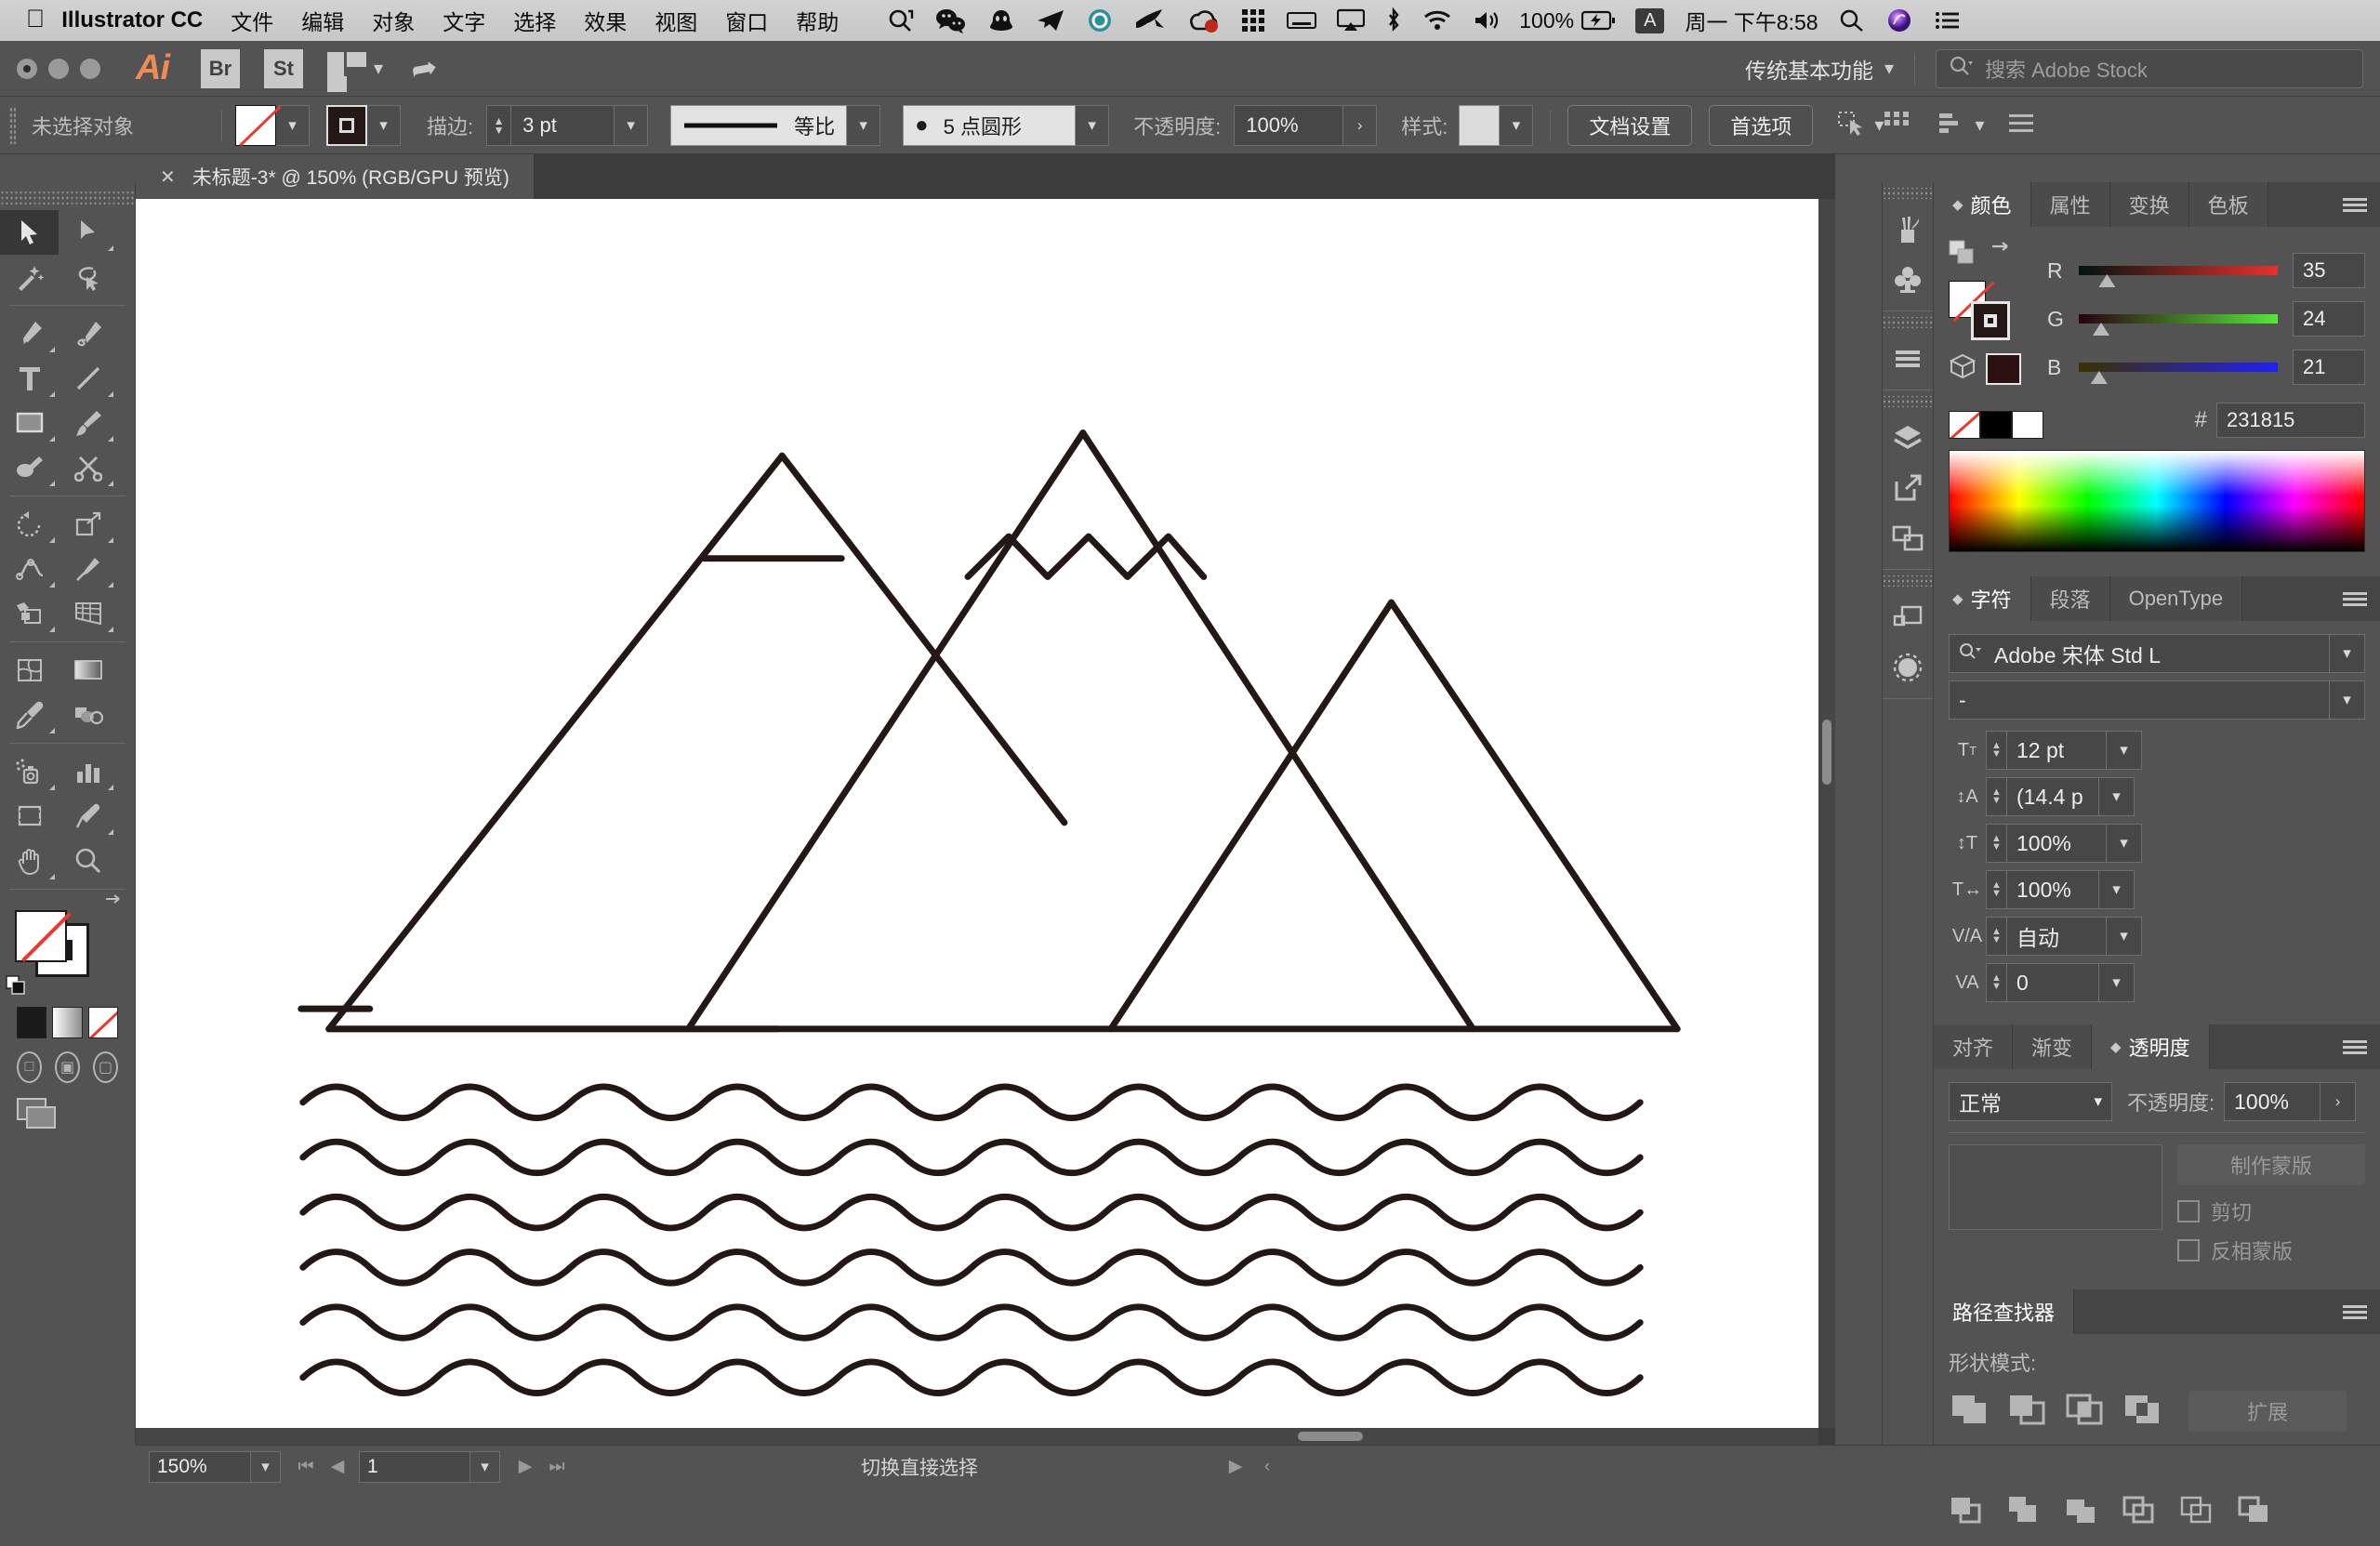 This screenshot has height=1546, width=2380. I want to click on font-size-control: TT ▲▼ 12 pt ▾, so click(2053, 750).